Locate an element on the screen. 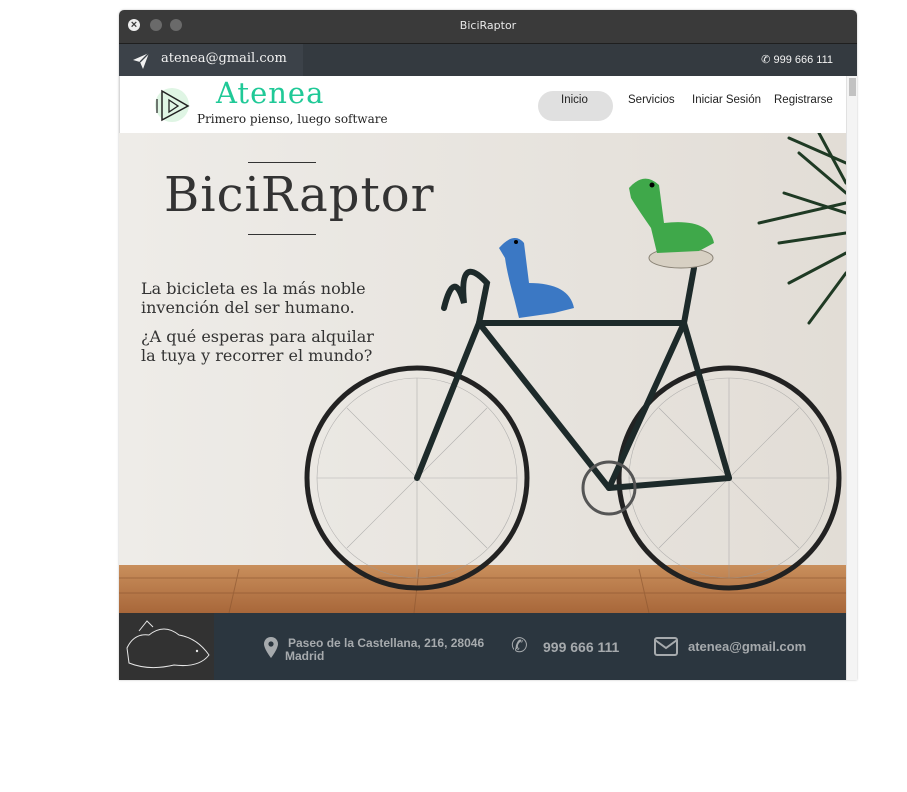 This screenshot has width=907, height=792. vertical-scrollbar is located at coordinates (851, 378).